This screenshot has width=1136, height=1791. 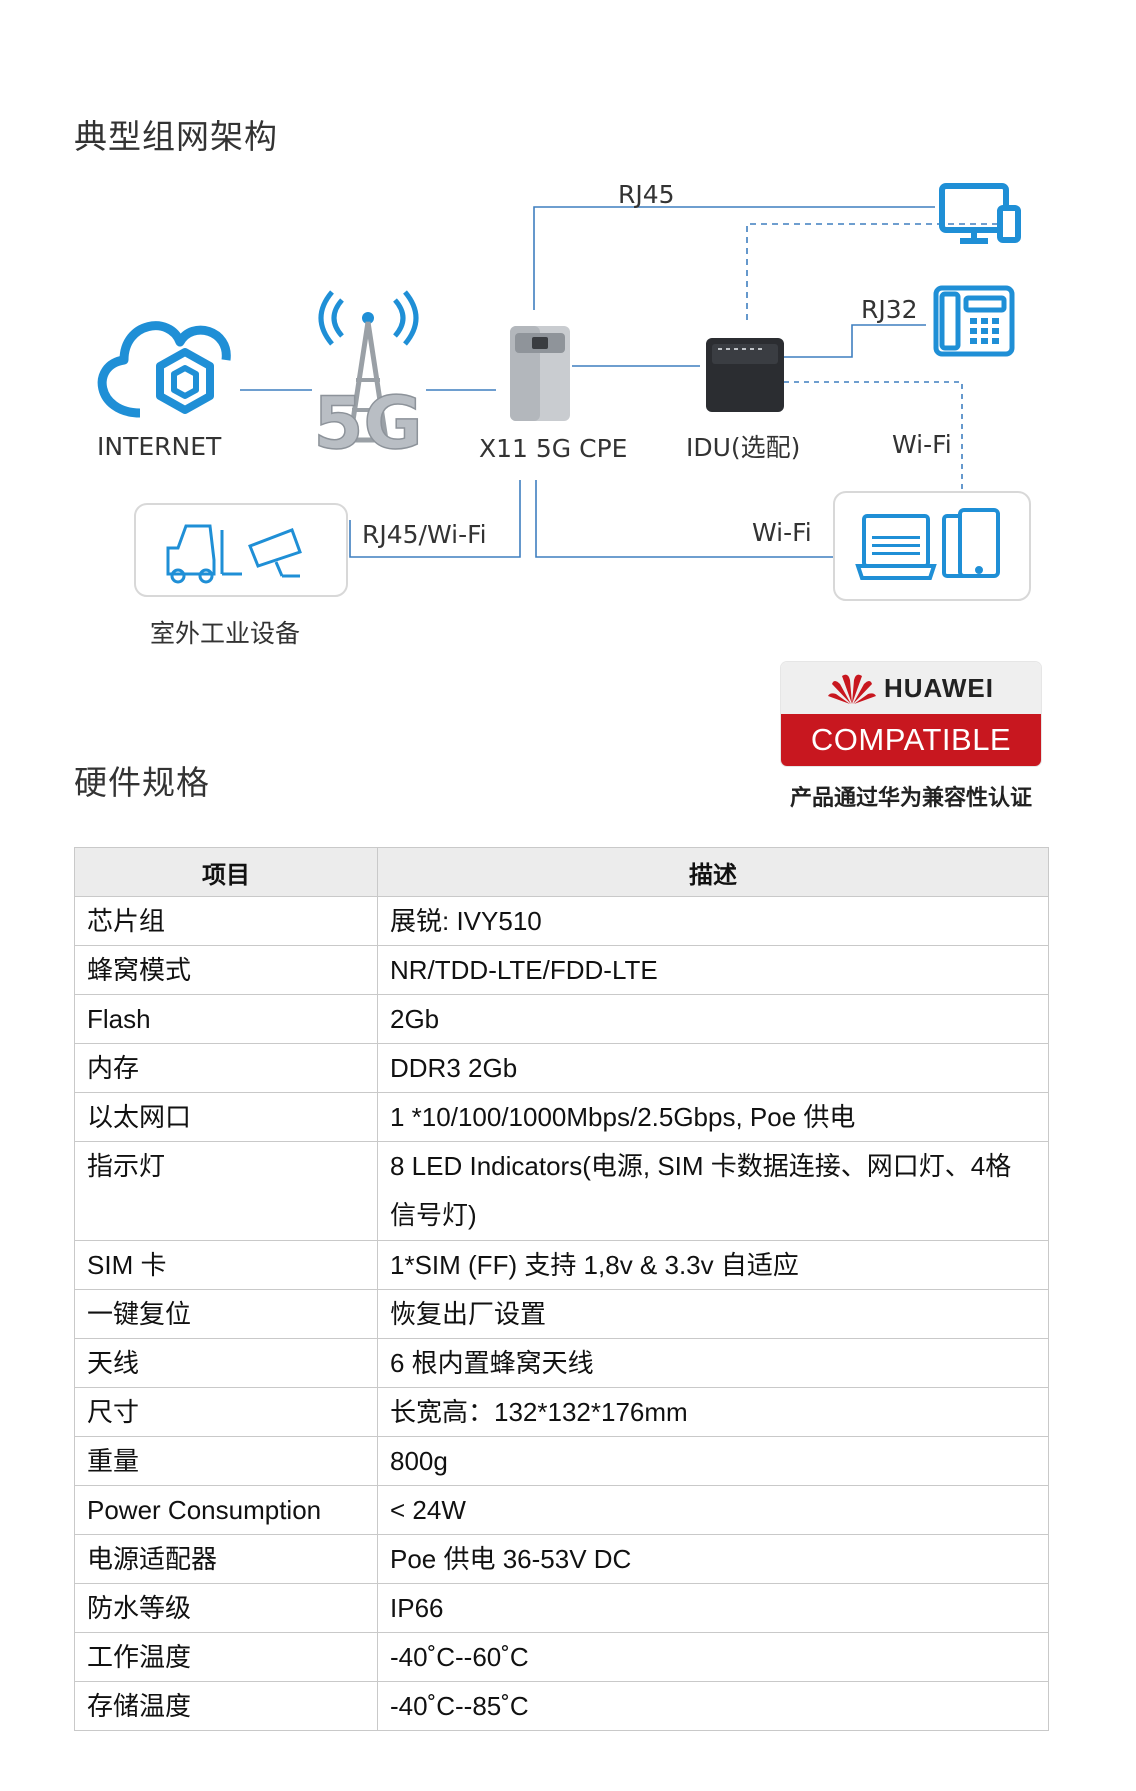 I want to click on rj45-wifi-label: RJ45/Wi-Fi, so click(x=424, y=534).